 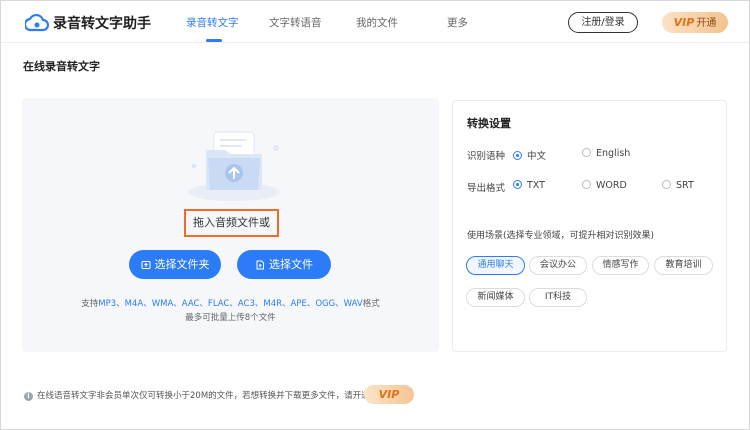 What do you see at coordinates (561, 236) in the screenshot?
I see `scene-label: 使用场景(选择专业领域，可提升相对识别效果)` at bounding box center [561, 236].